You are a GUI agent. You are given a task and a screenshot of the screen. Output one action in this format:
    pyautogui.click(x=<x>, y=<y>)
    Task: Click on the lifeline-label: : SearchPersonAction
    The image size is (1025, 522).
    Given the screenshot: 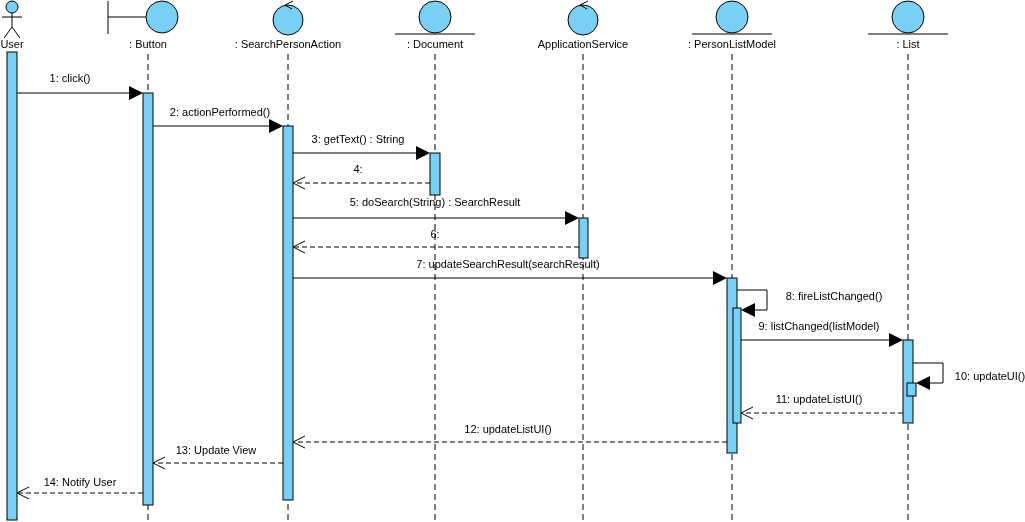 What is the action you would take?
    pyautogui.click(x=288, y=44)
    